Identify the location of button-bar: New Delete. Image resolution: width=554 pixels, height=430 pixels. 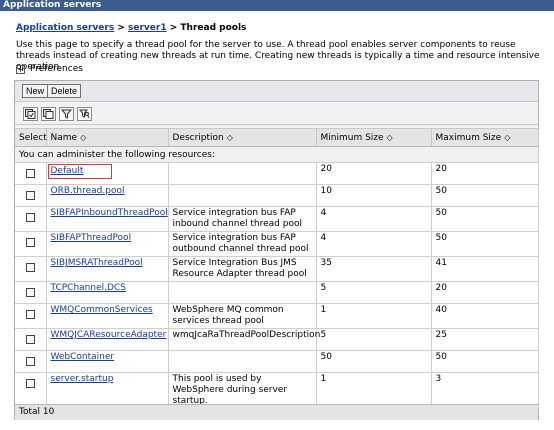
(276, 91).